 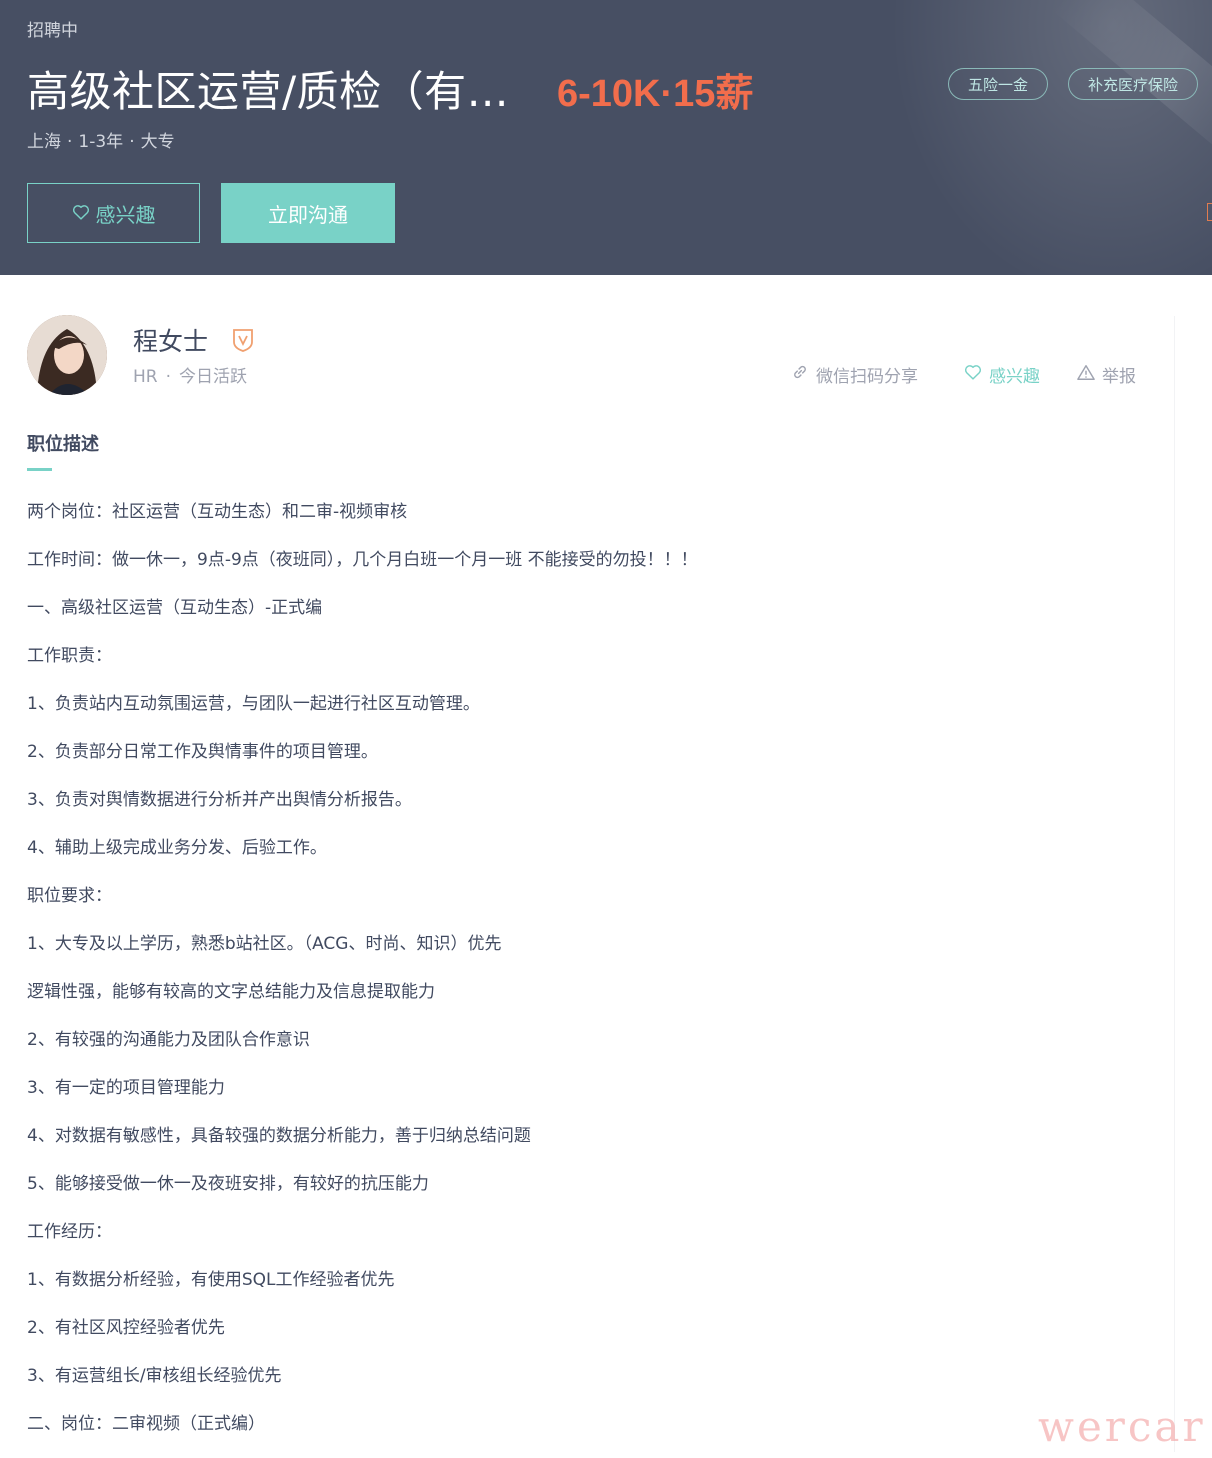 I want to click on description-line: 工作经历：, so click(x=69, y=1232).